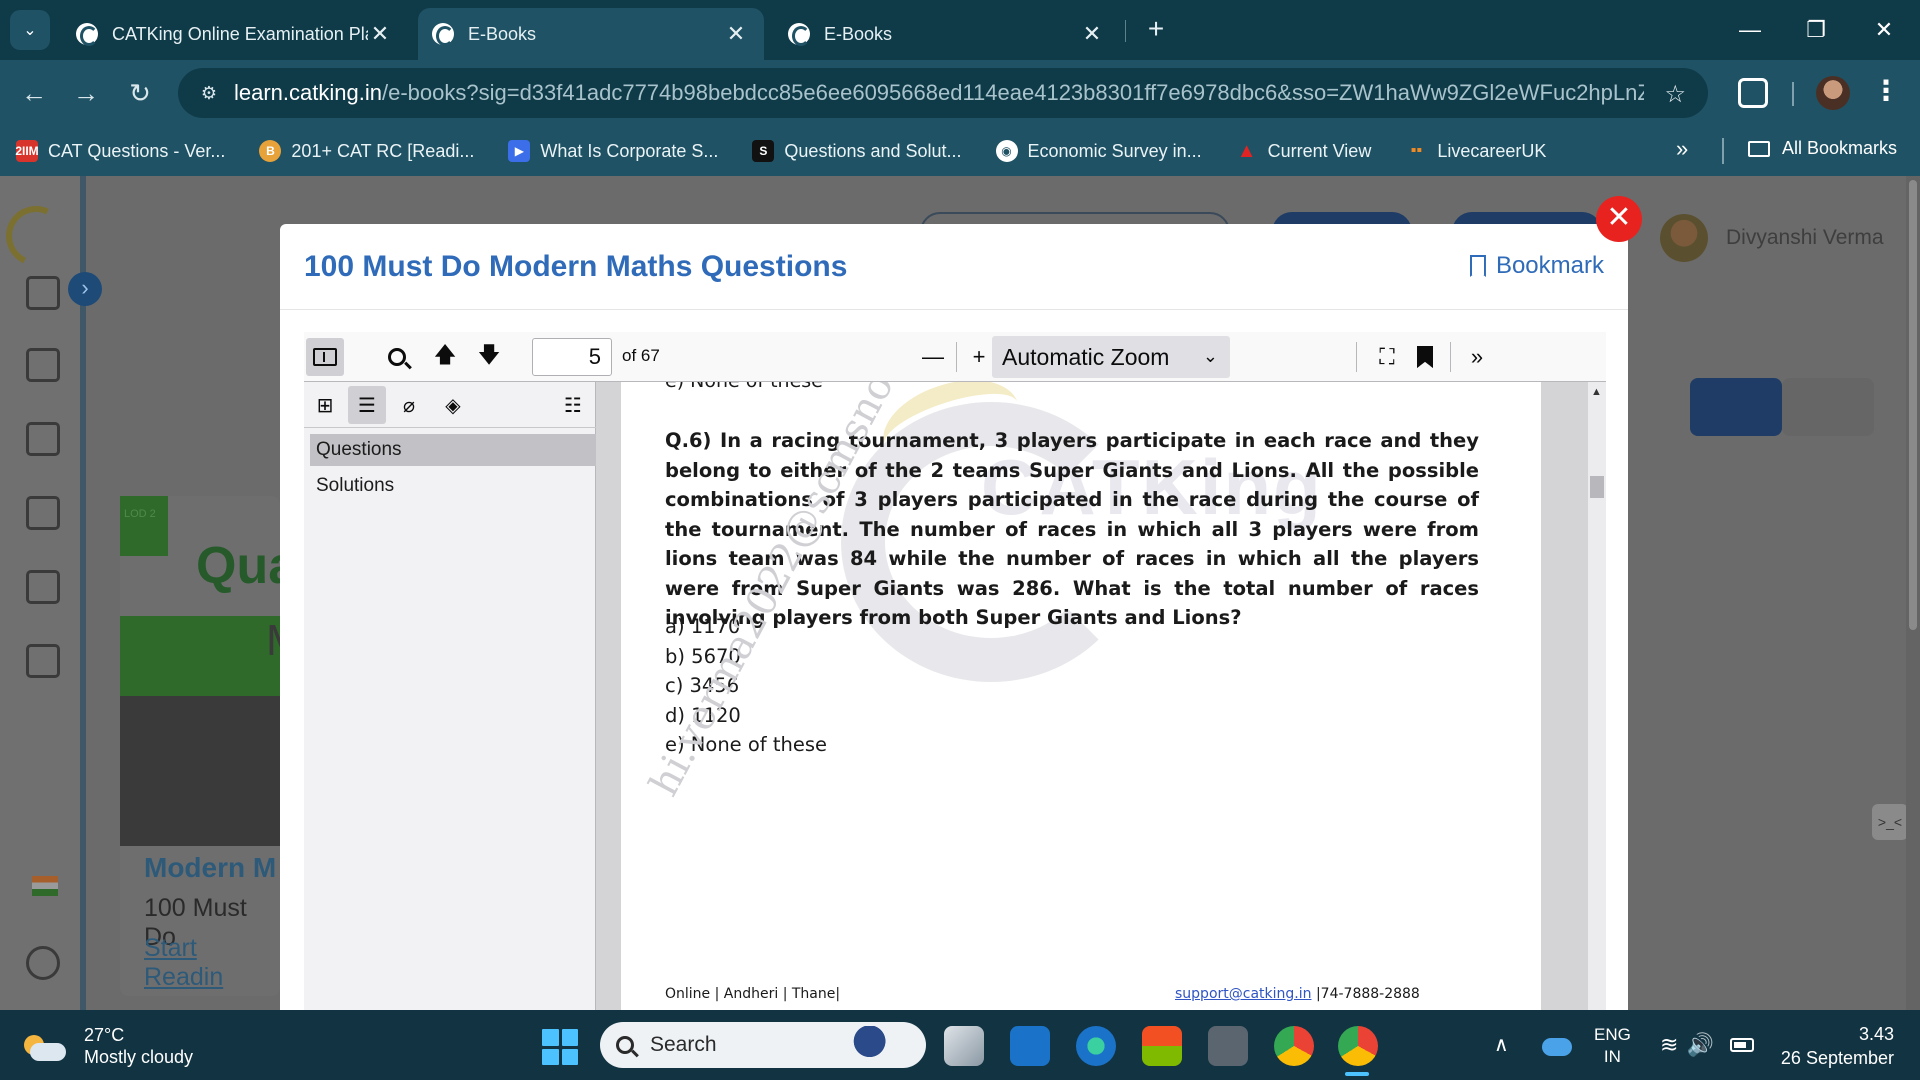  I want to click on scroll-up-icon: ▲, so click(1596, 392).